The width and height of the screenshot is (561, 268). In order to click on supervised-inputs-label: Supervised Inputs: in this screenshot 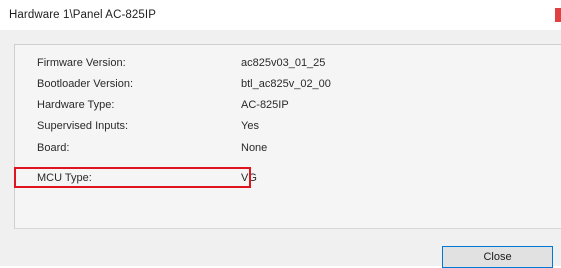, I will do `click(83, 126)`.